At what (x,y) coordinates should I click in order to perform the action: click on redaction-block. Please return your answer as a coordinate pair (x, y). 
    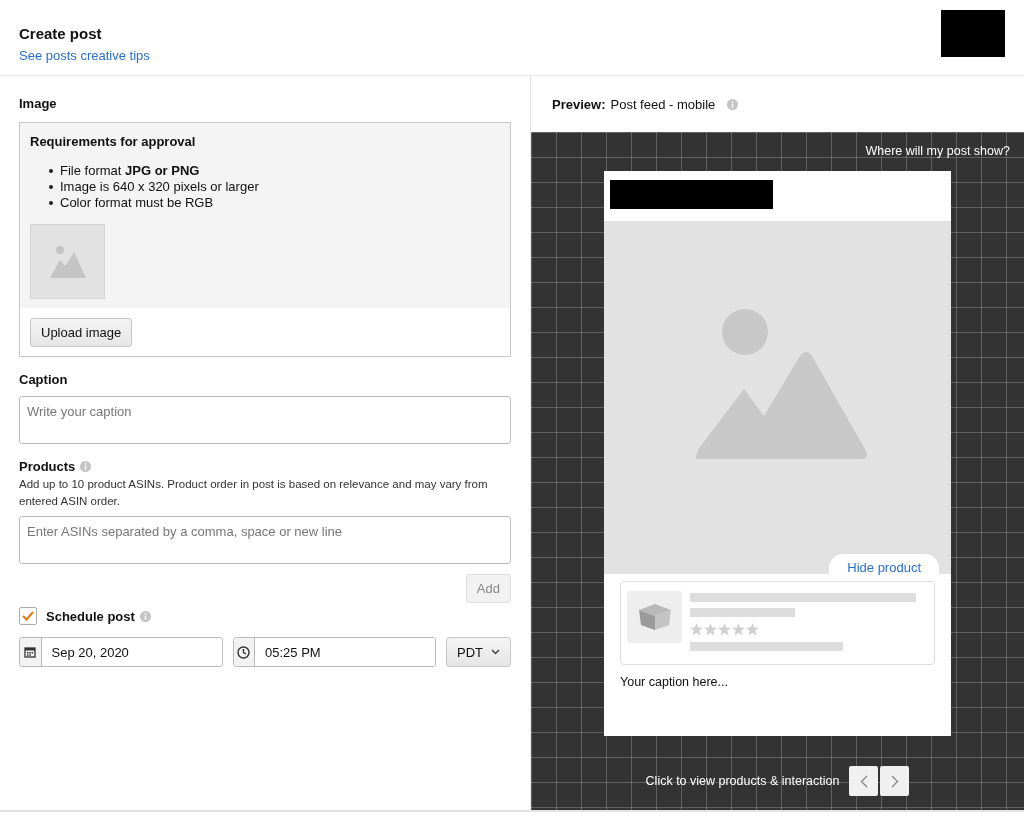
    Looking at the image, I should click on (973, 33).